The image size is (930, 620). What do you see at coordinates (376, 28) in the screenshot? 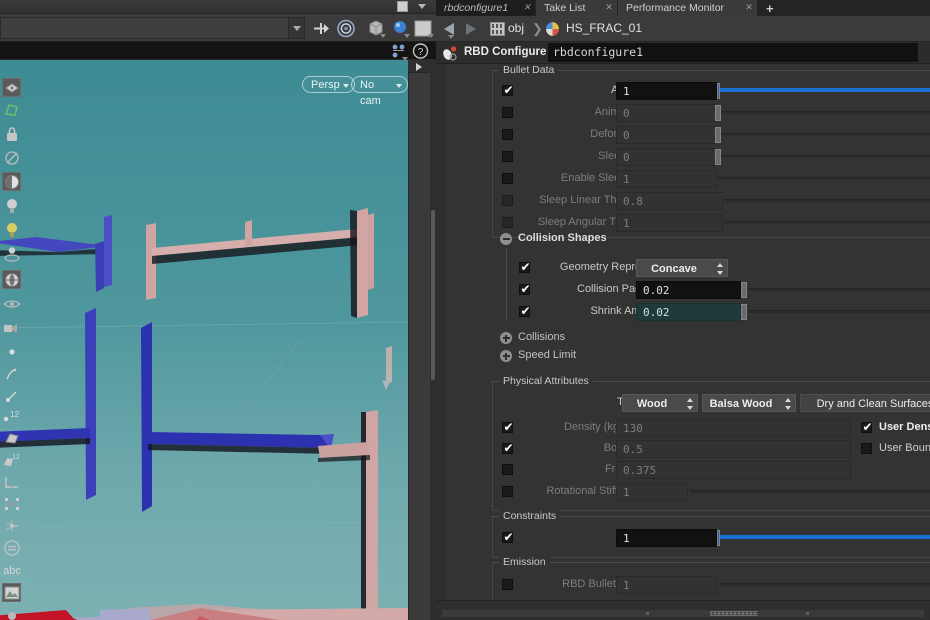
I see `cube-icon` at bounding box center [376, 28].